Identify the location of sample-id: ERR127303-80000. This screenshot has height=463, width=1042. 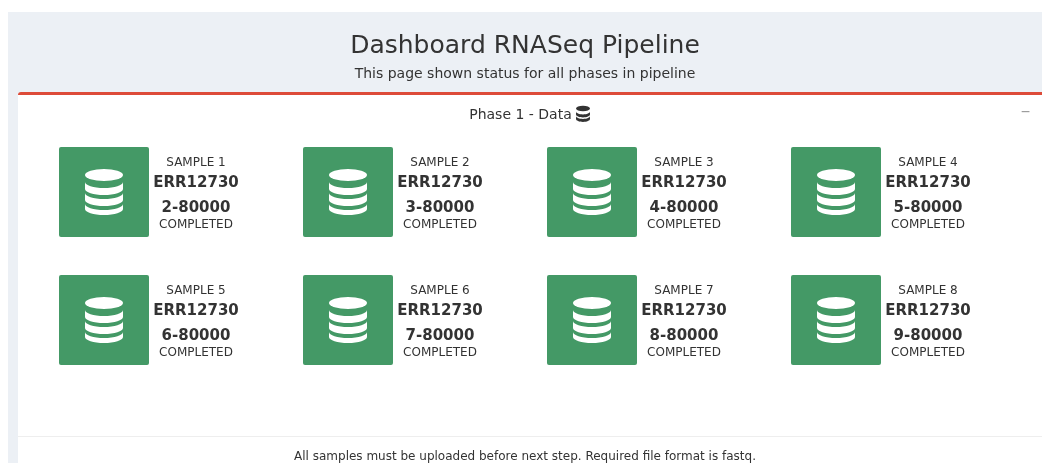
(440, 195).